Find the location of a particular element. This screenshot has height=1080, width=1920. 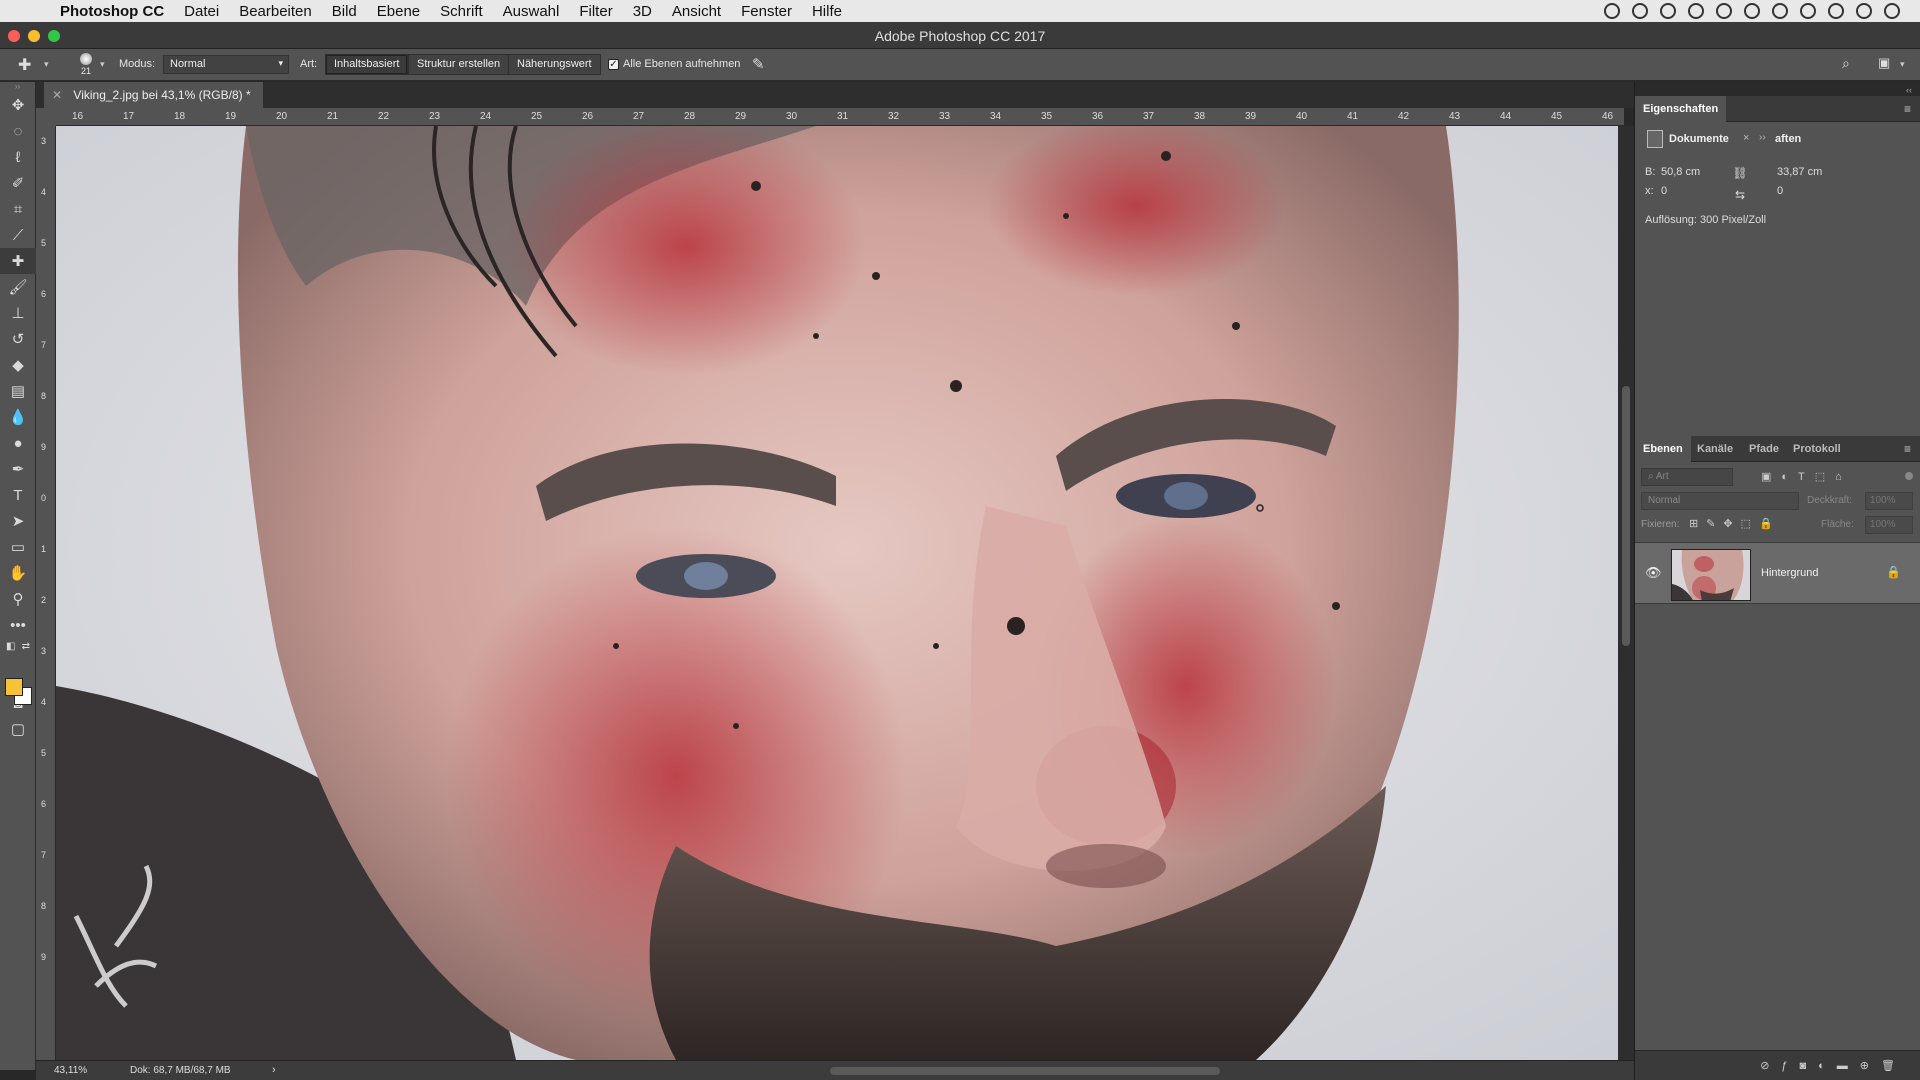

creative-cloud-icon is located at coordinates (1640, 11).